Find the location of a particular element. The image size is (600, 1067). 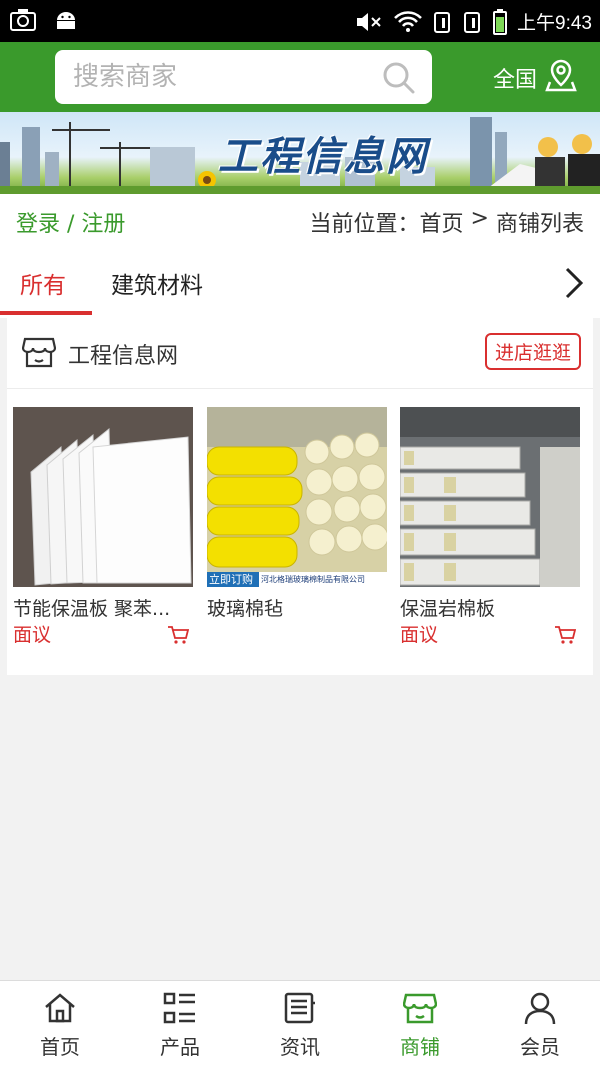

chevron-right-icon is located at coordinates (574, 285).